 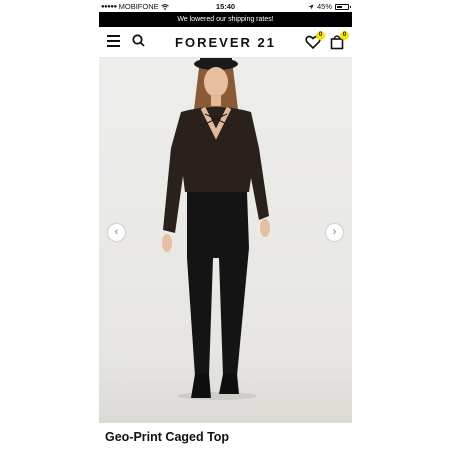 I want to click on battery-status: 45%, so click(x=329, y=6).